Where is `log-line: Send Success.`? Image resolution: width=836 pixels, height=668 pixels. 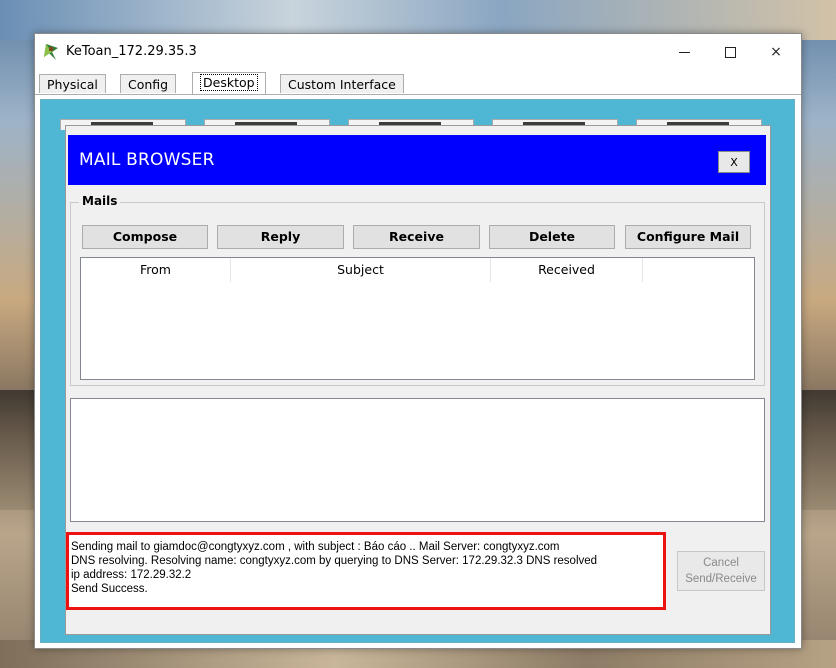 log-line: Send Success. is located at coordinates (109, 589).